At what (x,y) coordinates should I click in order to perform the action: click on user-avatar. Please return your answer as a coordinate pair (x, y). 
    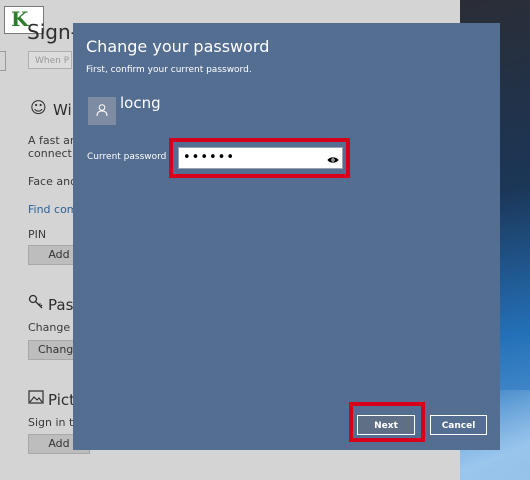
    Looking at the image, I should click on (102, 111).